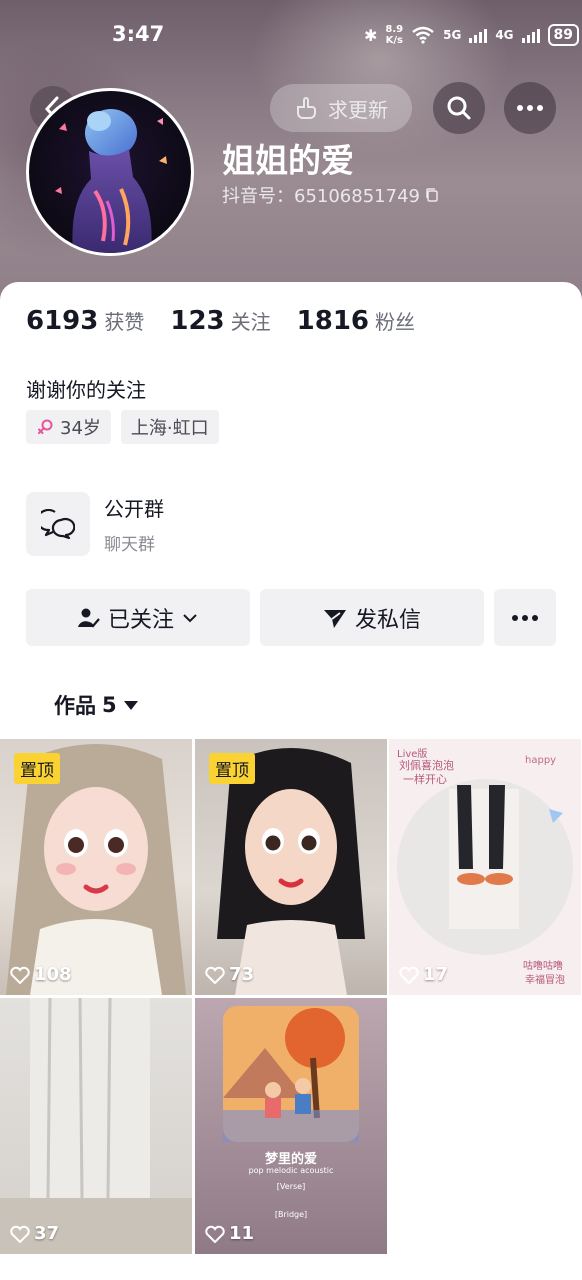 The image size is (582, 1280). I want to click on action-buttons: 已关注 发私信, so click(291, 617).